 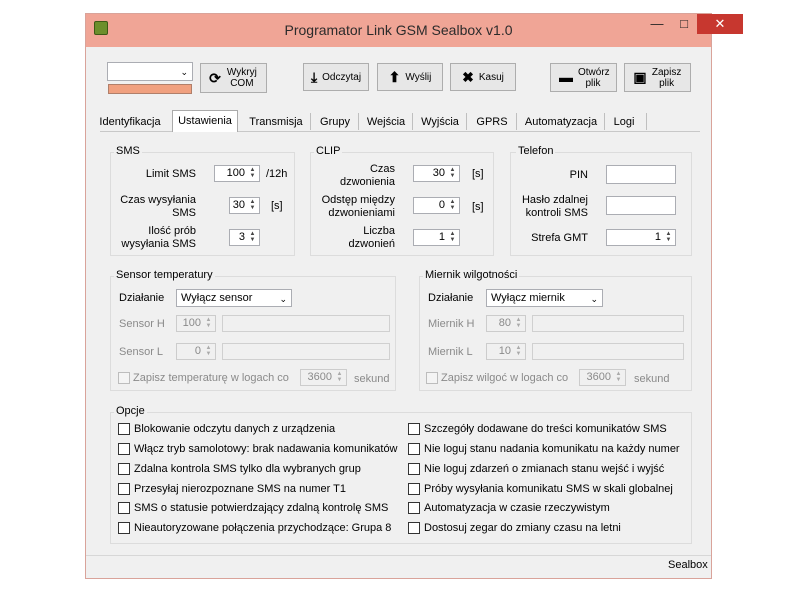 I want to click on app-icon, so click(x=101, y=28).